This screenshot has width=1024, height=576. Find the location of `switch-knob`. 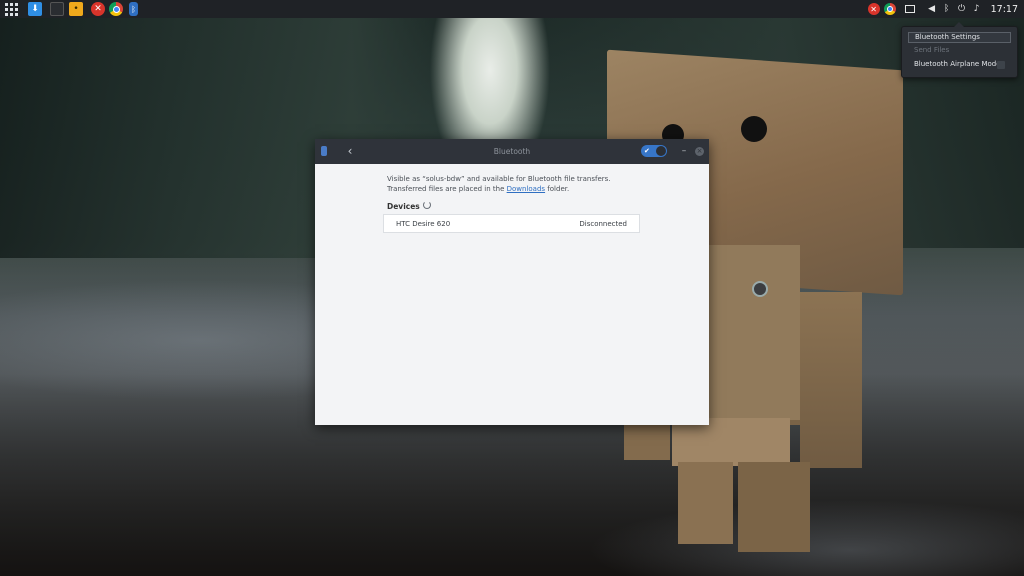

switch-knob is located at coordinates (661, 151).